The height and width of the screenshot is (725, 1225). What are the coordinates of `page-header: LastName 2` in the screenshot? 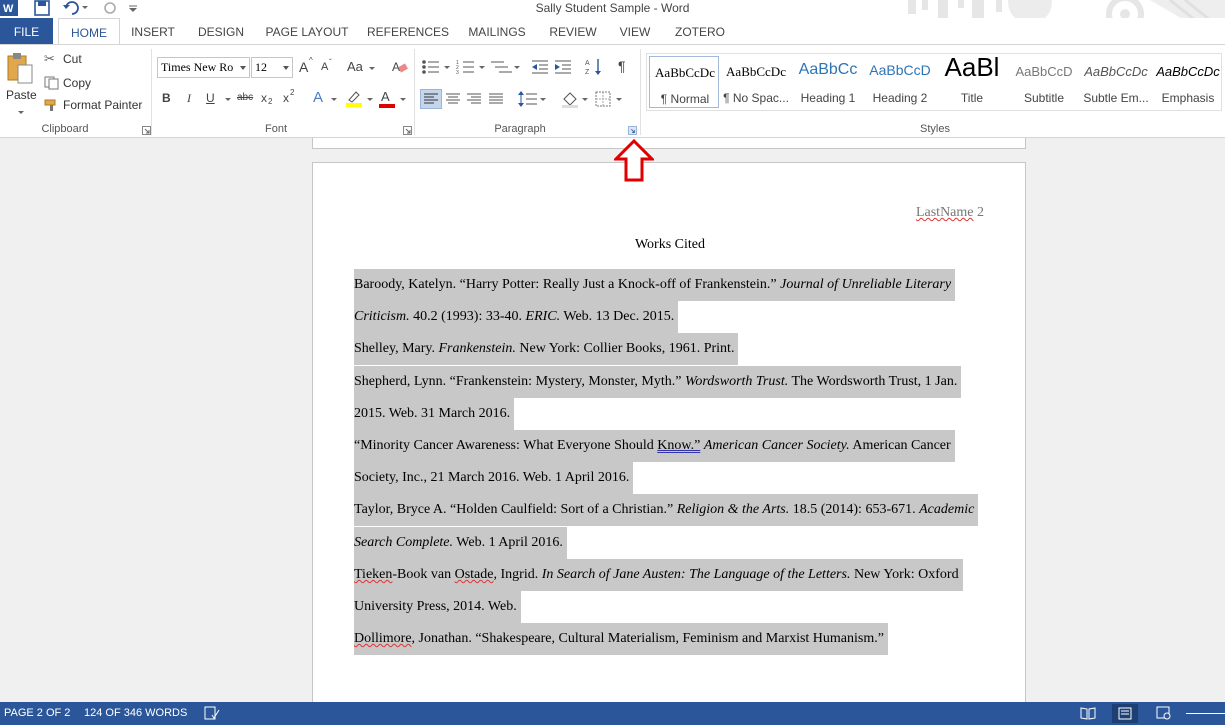 It's located at (950, 213).